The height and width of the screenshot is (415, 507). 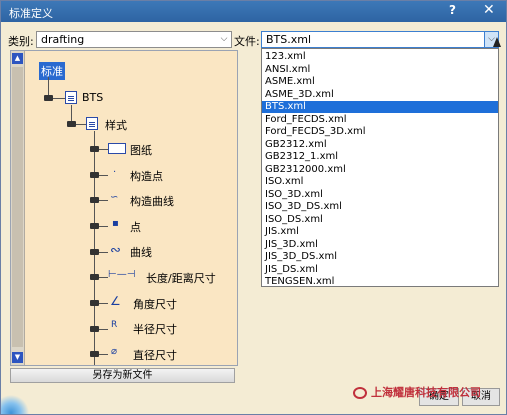 I want to click on tree-item-angle-dimension: 角度尺寸, so click(x=155, y=304).